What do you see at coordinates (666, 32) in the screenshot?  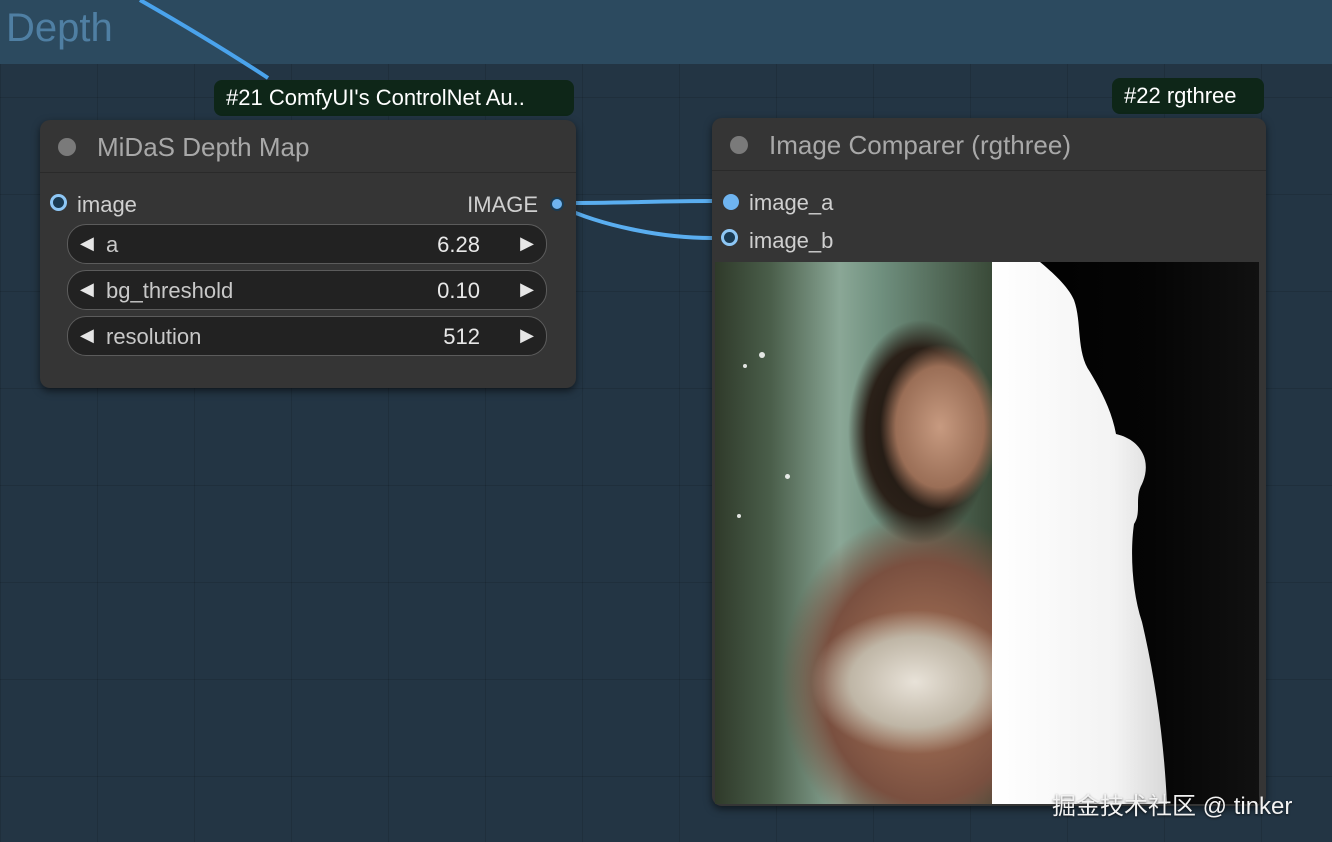 I see `group-header: Depth` at bounding box center [666, 32].